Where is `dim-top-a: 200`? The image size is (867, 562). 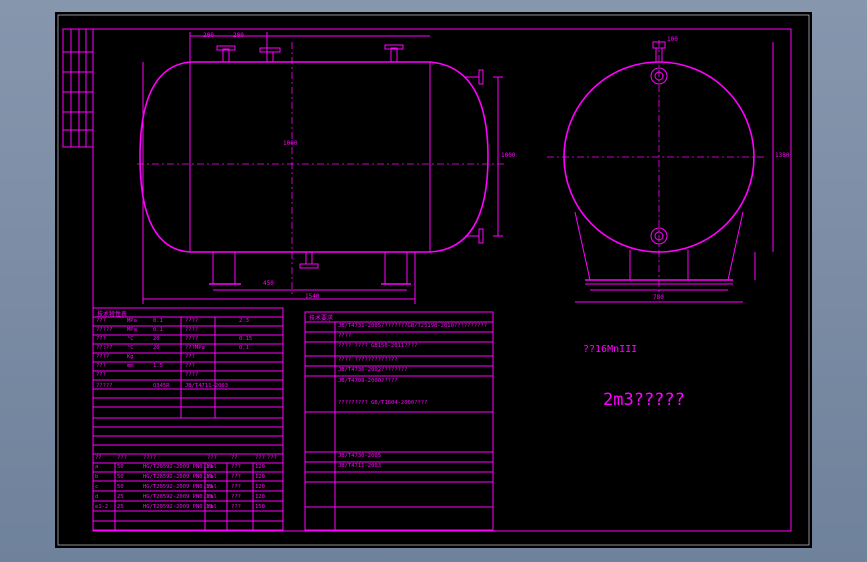
dim-top-a: 200 is located at coordinates (208, 35).